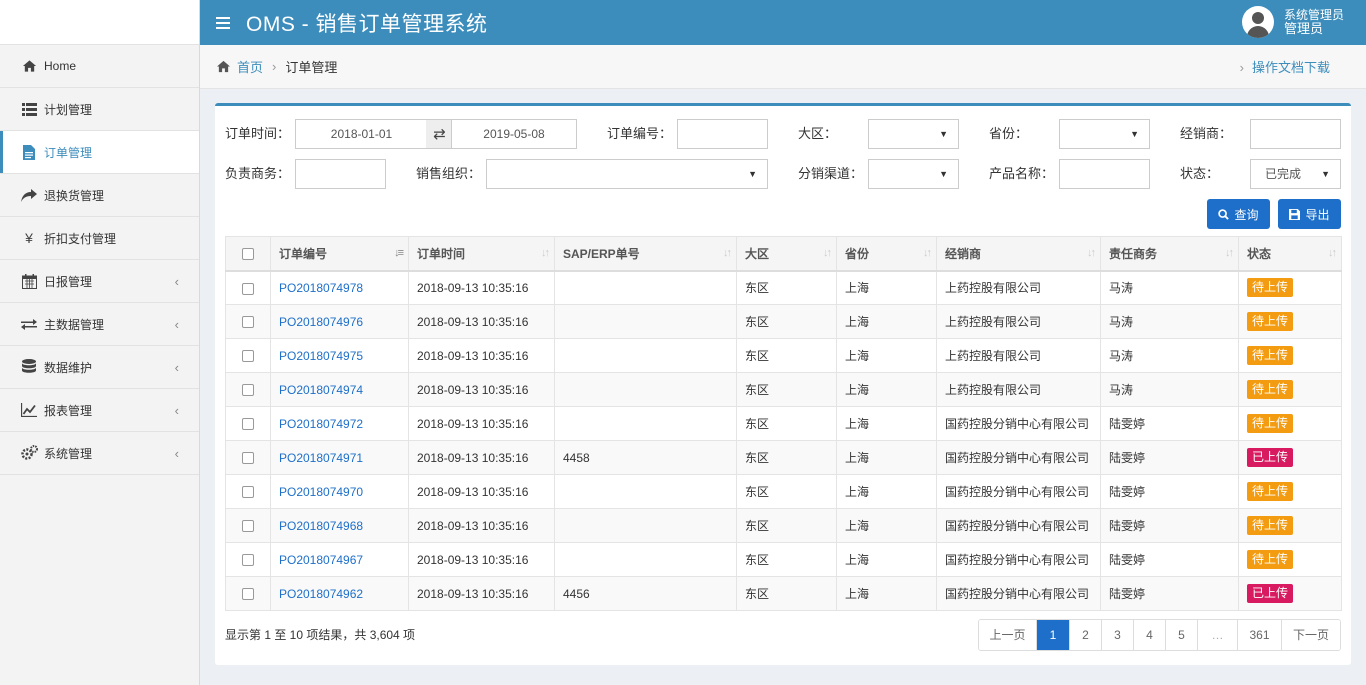 Image resolution: width=1366 pixels, height=685 pixels. What do you see at coordinates (1169, 254) in the screenshot?
I see `column-header-owner: 责任商务 ↓↑` at bounding box center [1169, 254].